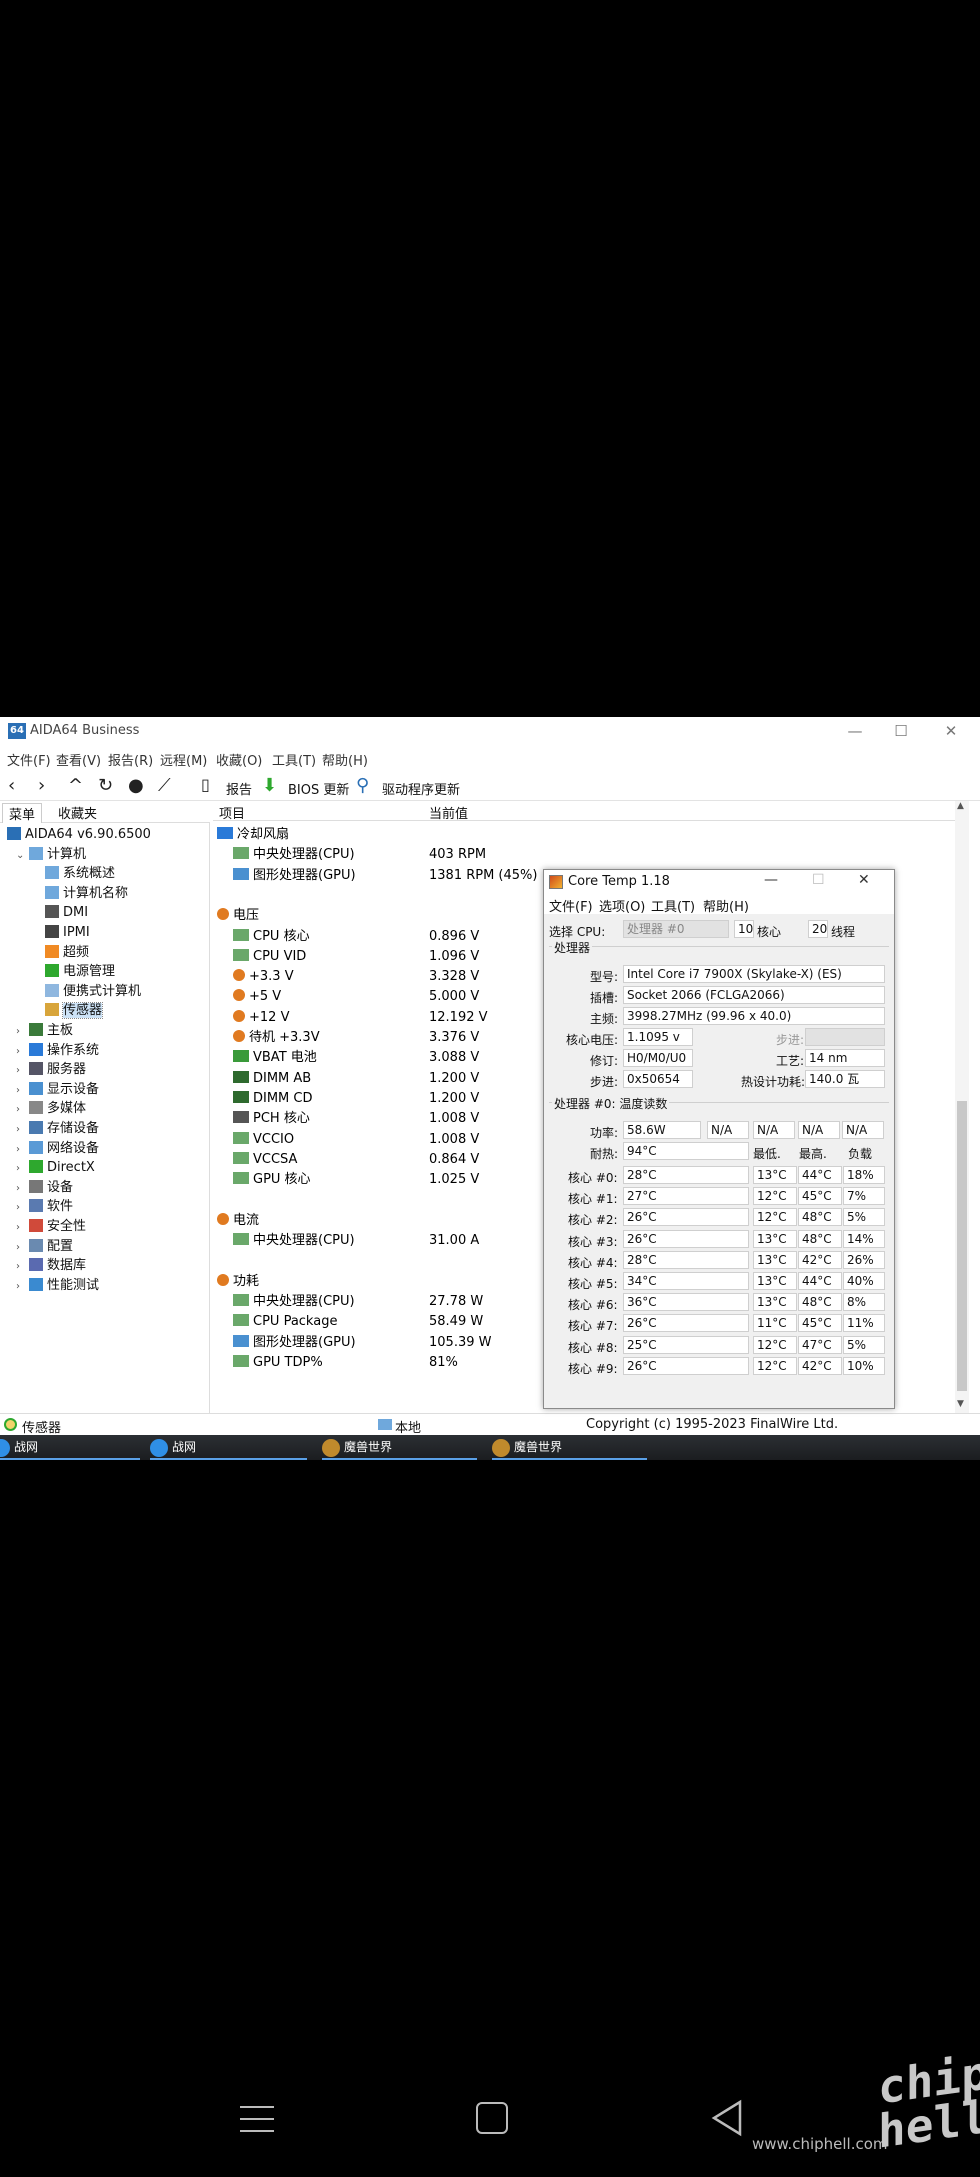 Image resolution: width=980 pixels, height=2177 pixels. What do you see at coordinates (960, 806) in the screenshot?
I see `scroll-up-icon: ▲` at bounding box center [960, 806].